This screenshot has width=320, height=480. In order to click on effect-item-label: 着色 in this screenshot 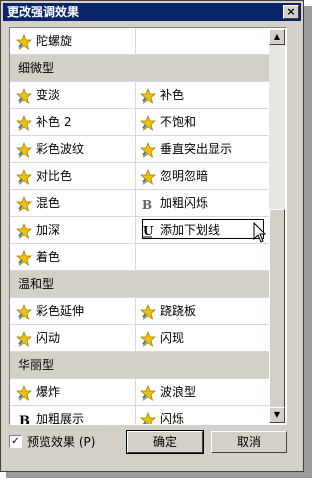, I will do `click(48, 257)`.